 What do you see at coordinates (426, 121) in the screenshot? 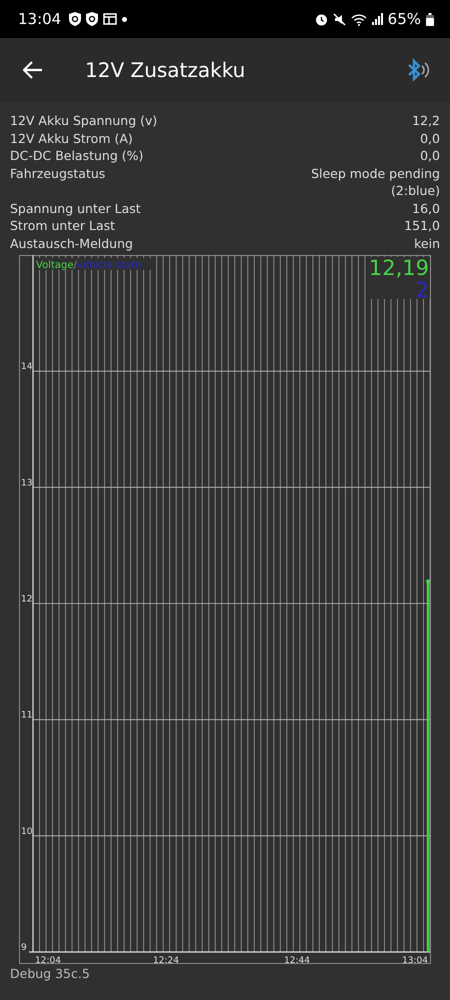
I see `reading-value: 12,2` at bounding box center [426, 121].